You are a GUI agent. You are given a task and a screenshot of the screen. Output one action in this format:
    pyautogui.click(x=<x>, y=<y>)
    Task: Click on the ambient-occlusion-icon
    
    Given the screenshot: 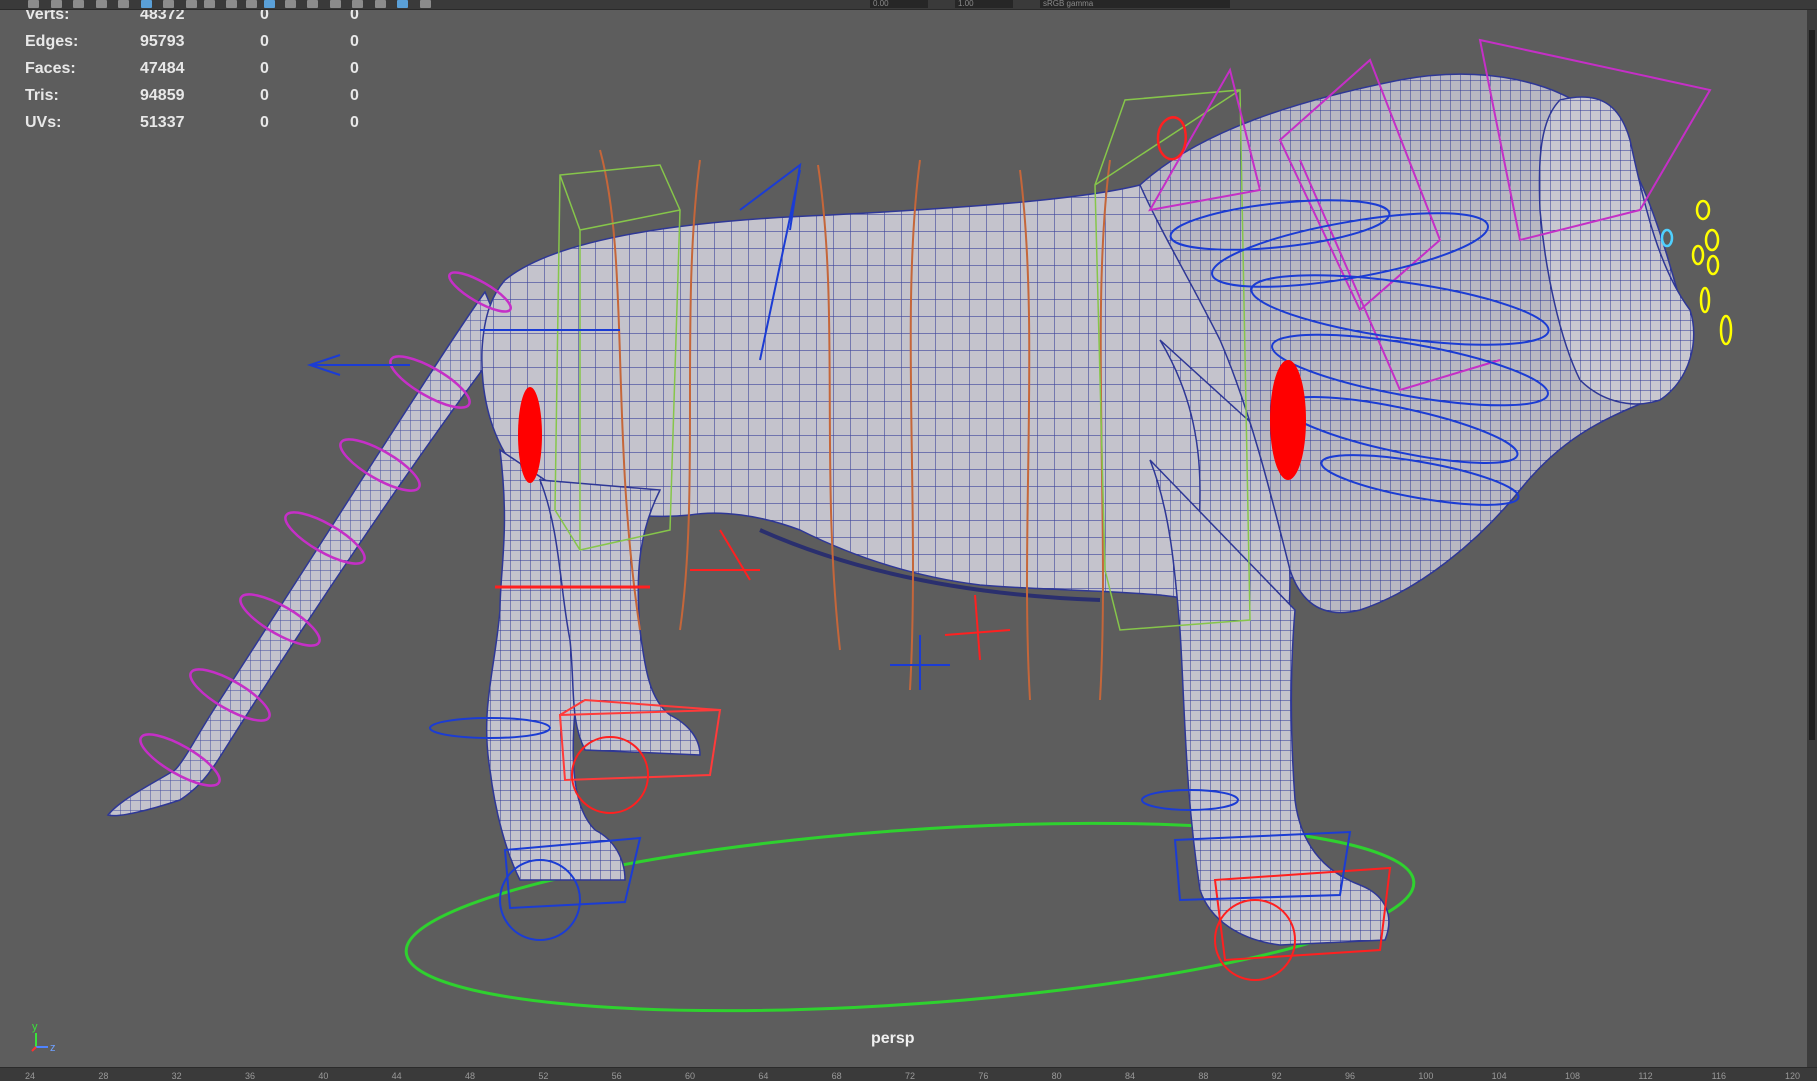 What is the action you would take?
    pyautogui.click(x=335, y=4)
    